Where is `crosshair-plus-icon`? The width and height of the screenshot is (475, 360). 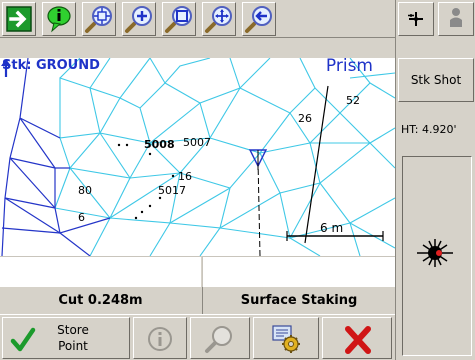
crosshair-plus-icon is located at coordinates (415, 19).